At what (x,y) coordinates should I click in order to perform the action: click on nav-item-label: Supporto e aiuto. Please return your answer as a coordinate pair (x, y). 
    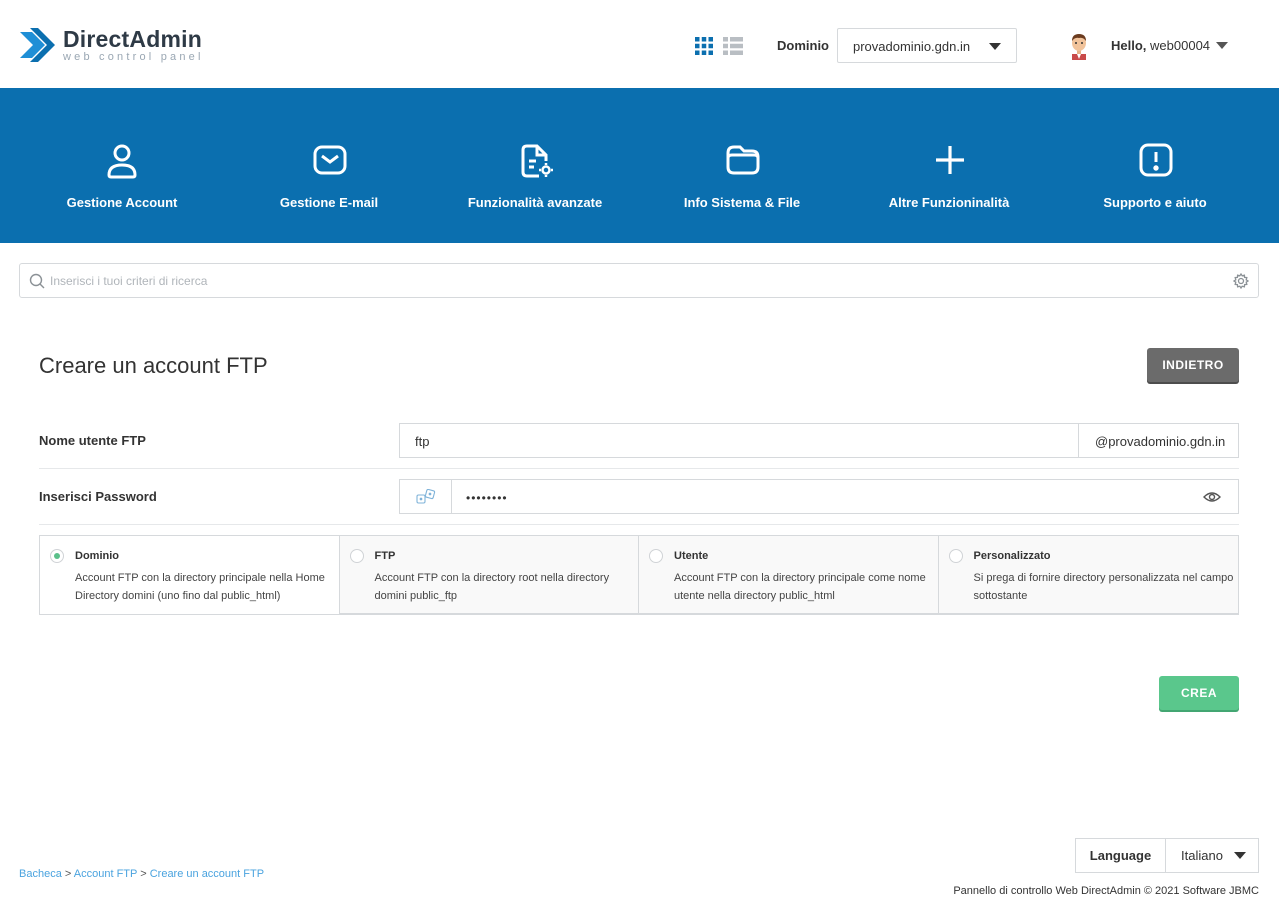
    Looking at the image, I should click on (1155, 202).